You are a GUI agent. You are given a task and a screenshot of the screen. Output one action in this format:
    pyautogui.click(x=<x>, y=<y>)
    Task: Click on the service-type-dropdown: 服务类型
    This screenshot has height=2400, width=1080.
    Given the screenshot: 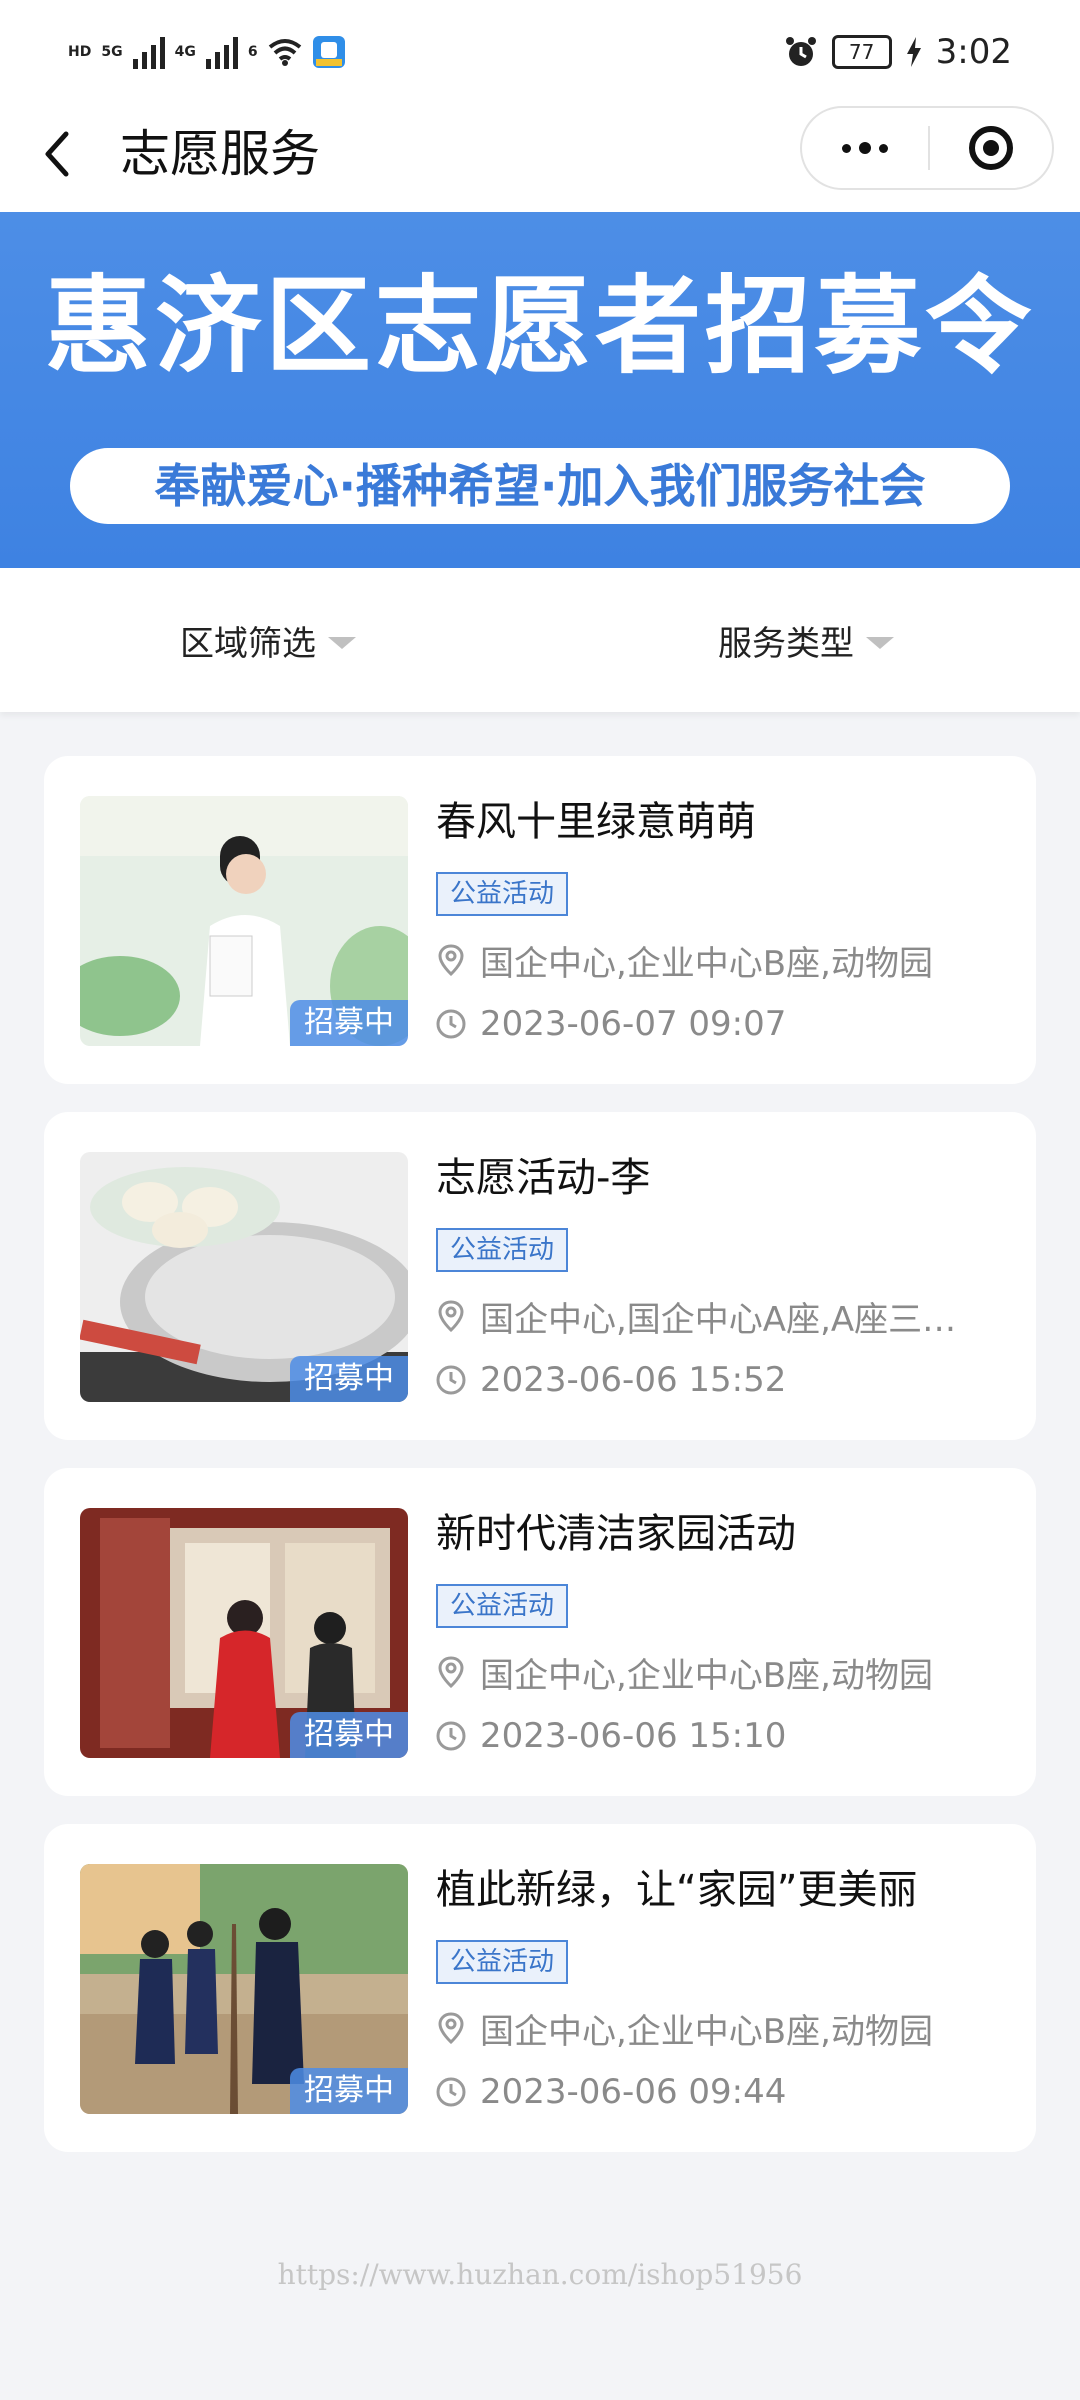 What is the action you would take?
    pyautogui.click(x=806, y=640)
    